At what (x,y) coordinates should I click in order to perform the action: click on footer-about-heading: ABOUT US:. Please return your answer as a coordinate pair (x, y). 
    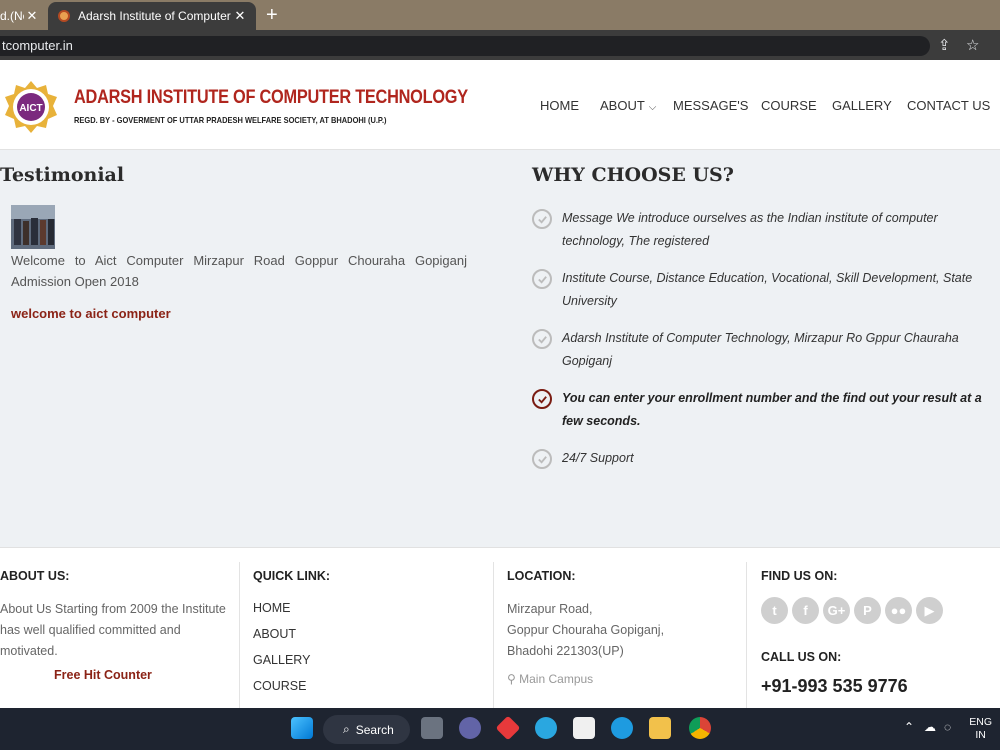
    Looking at the image, I should click on (35, 576).